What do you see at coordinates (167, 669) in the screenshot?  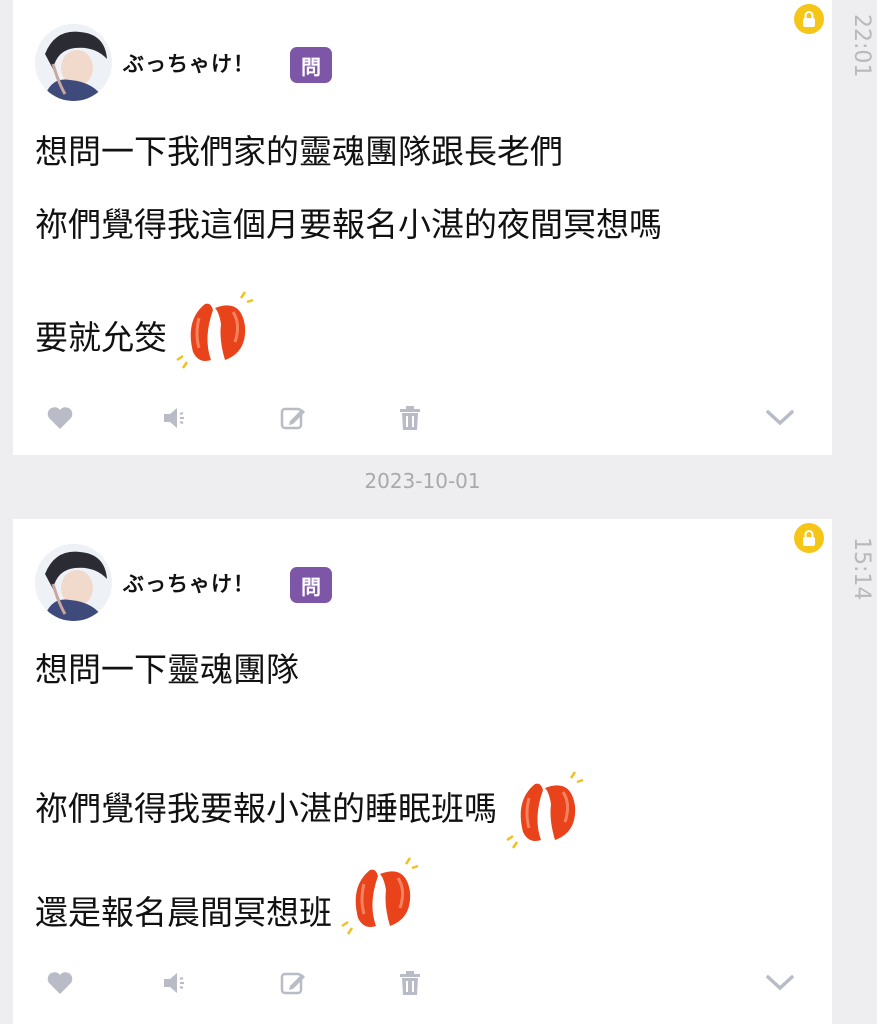 I see `entry-text-line: 想問一下靈魂團隊` at bounding box center [167, 669].